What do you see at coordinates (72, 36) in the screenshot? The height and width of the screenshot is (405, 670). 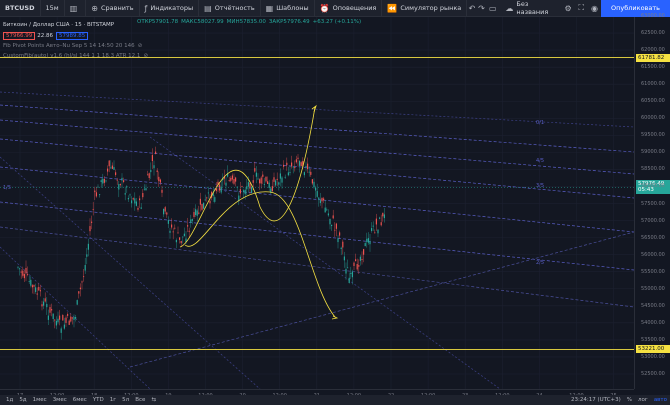 I see `ask-pill: 57989.85` at bounding box center [72, 36].